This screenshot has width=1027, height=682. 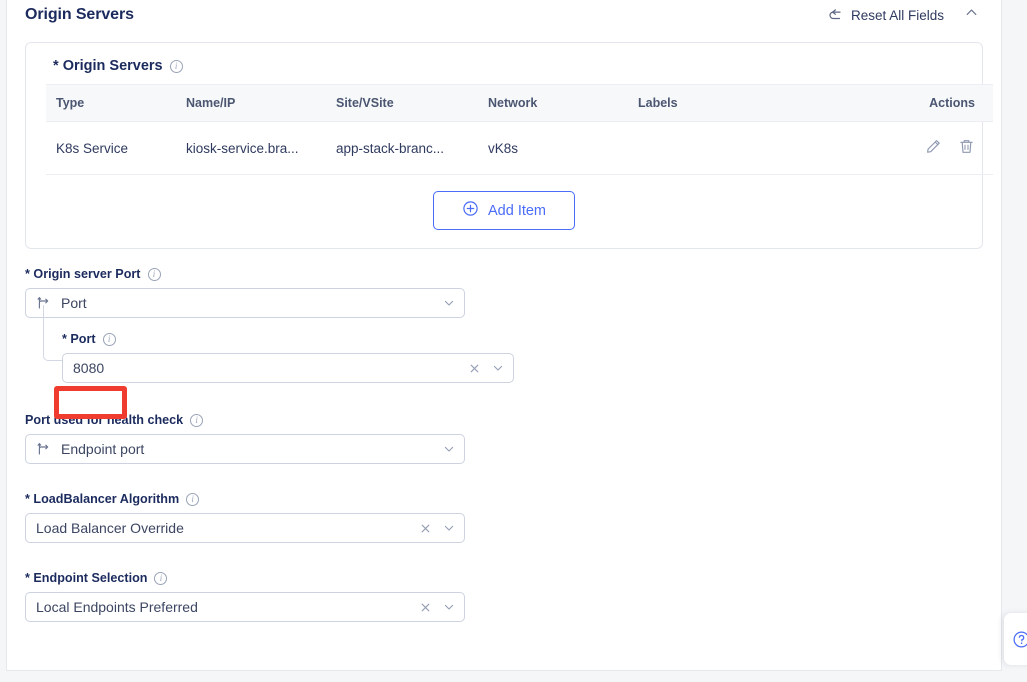 What do you see at coordinates (522, 339) in the screenshot?
I see `label-row-port: * Port i` at bounding box center [522, 339].